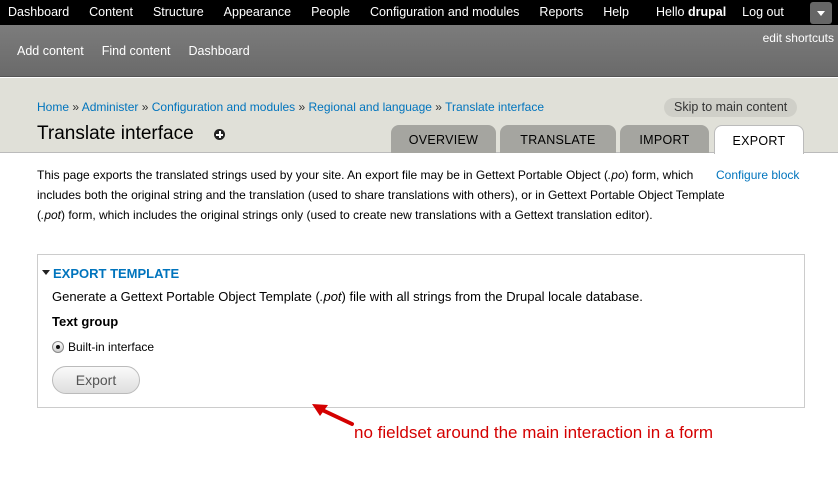  What do you see at coordinates (111, 347) in the screenshot?
I see `radio-label: Built-in interface` at bounding box center [111, 347].